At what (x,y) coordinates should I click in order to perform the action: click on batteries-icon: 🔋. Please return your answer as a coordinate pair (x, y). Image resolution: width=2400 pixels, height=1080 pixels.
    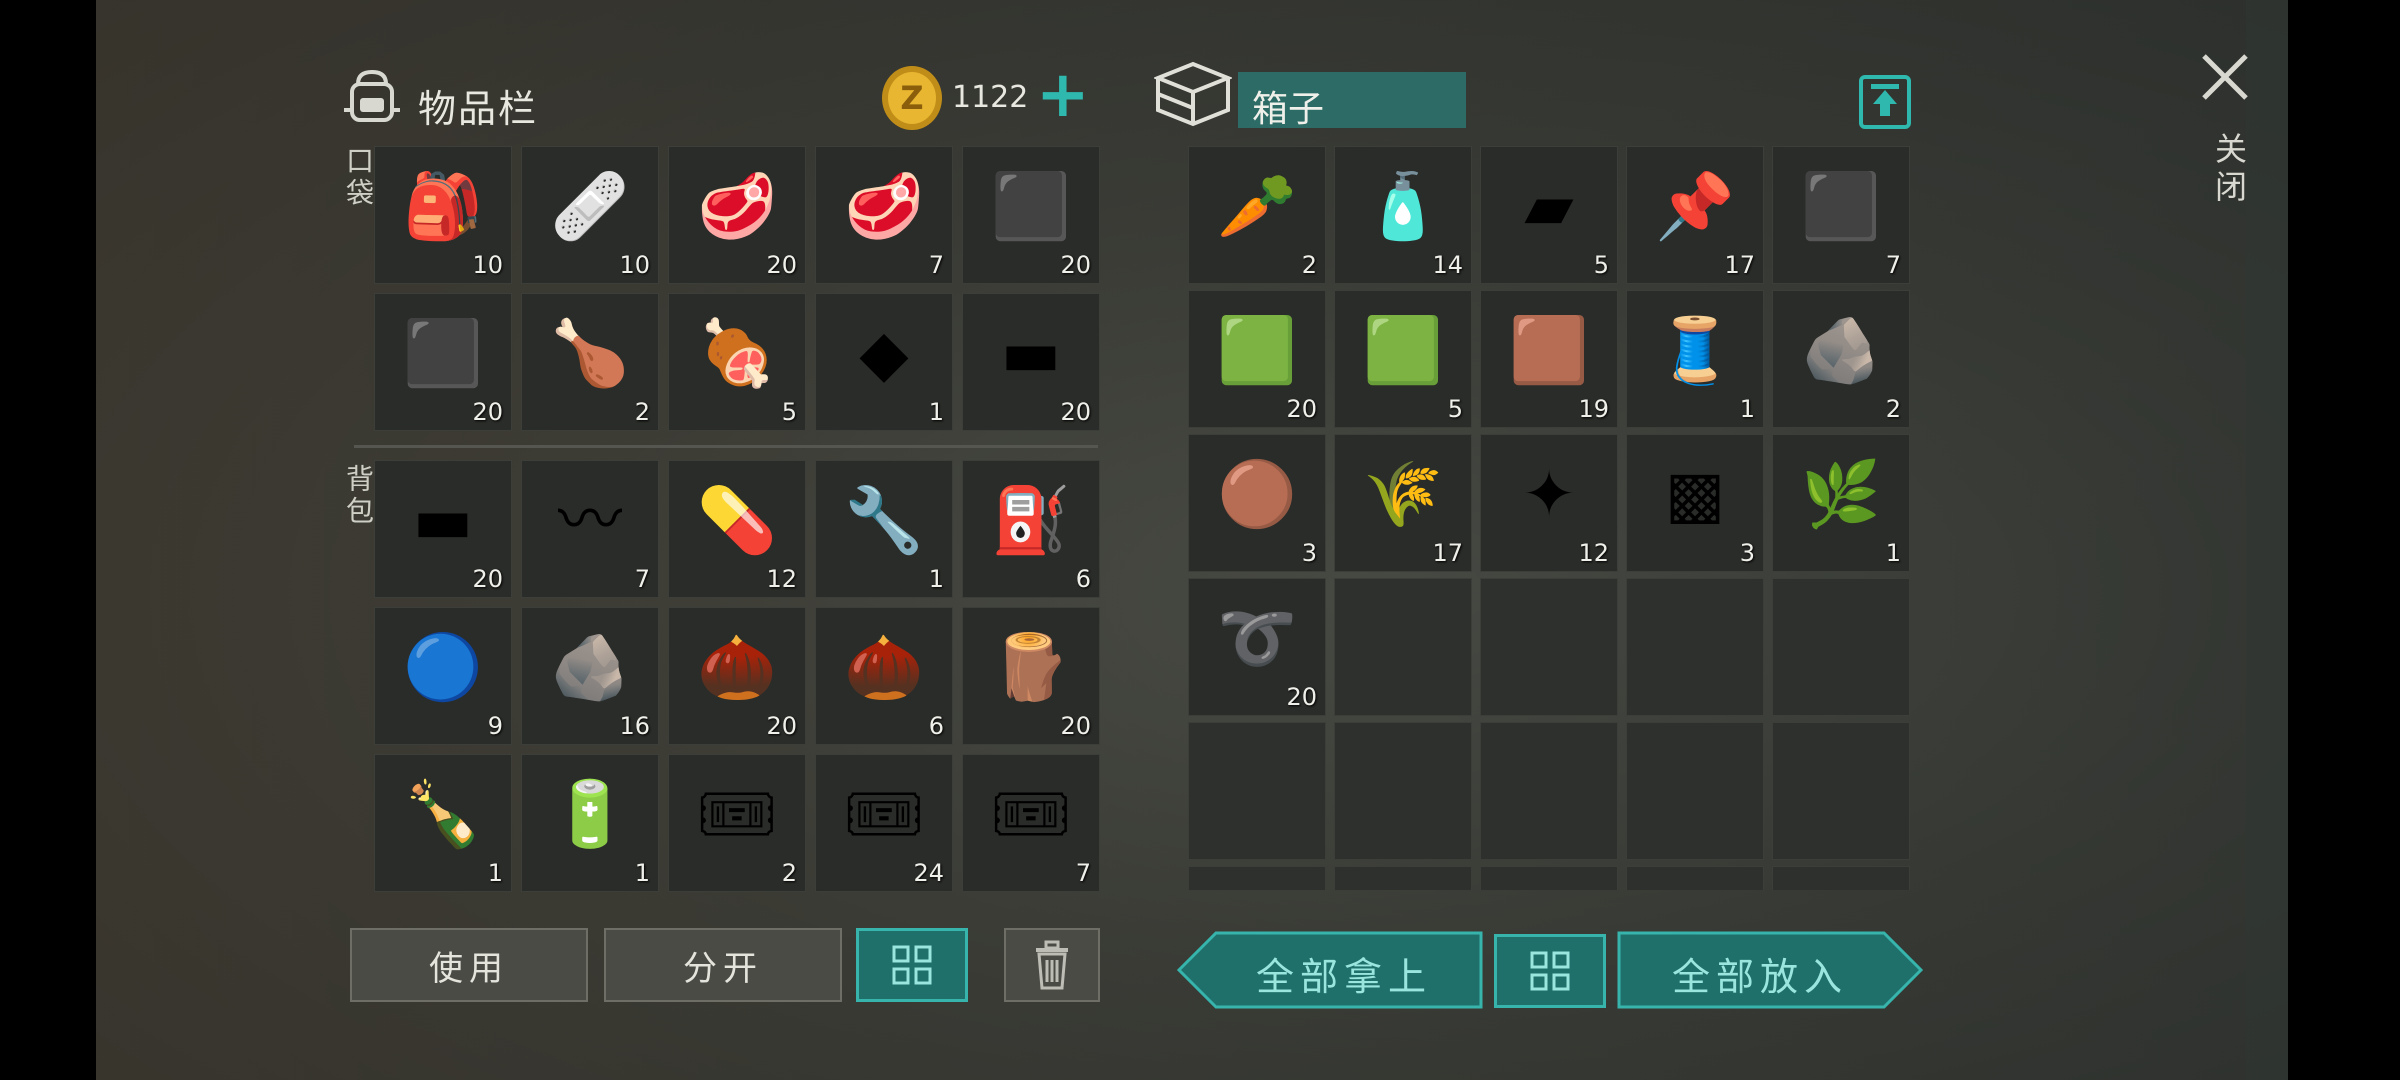
    Looking at the image, I should click on (590, 815).